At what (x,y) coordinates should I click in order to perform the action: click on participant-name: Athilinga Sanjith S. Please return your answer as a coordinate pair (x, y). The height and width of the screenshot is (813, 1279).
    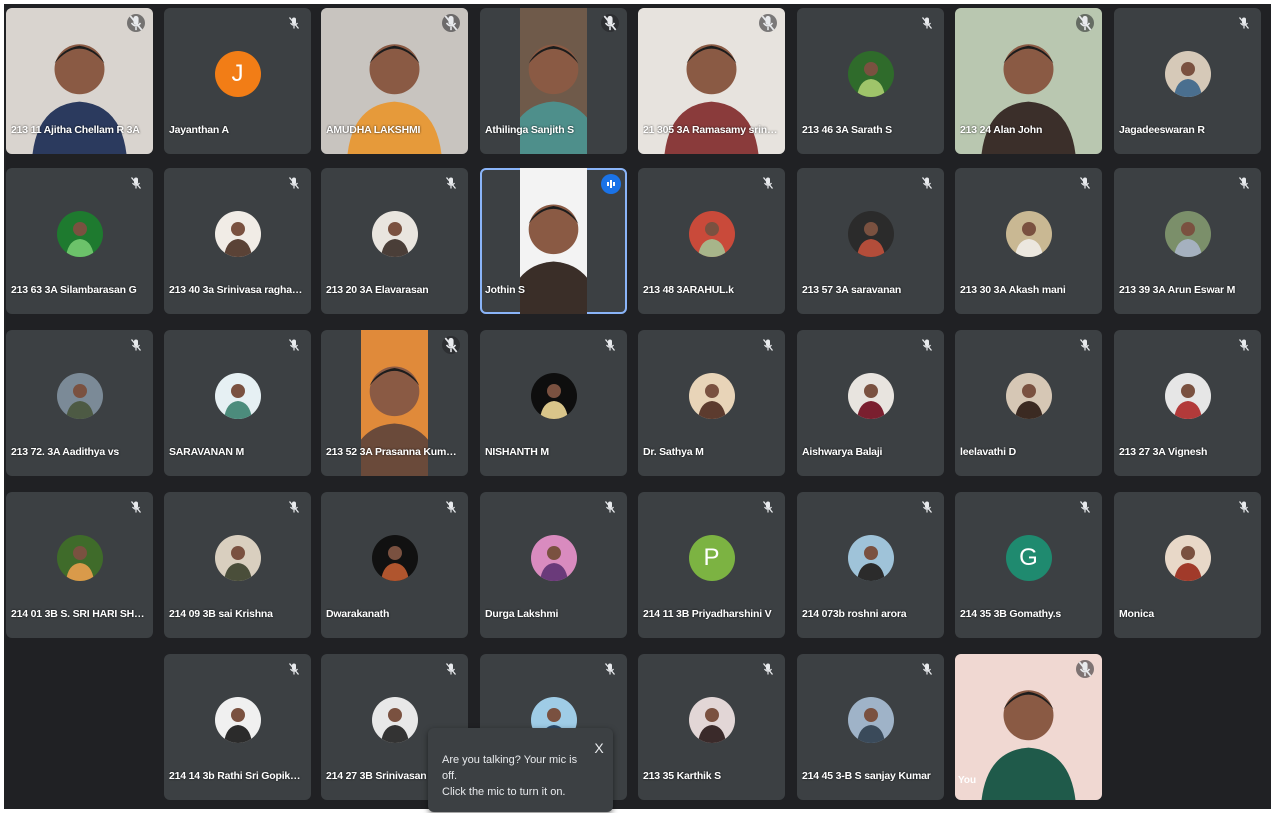
    Looking at the image, I should click on (529, 130).